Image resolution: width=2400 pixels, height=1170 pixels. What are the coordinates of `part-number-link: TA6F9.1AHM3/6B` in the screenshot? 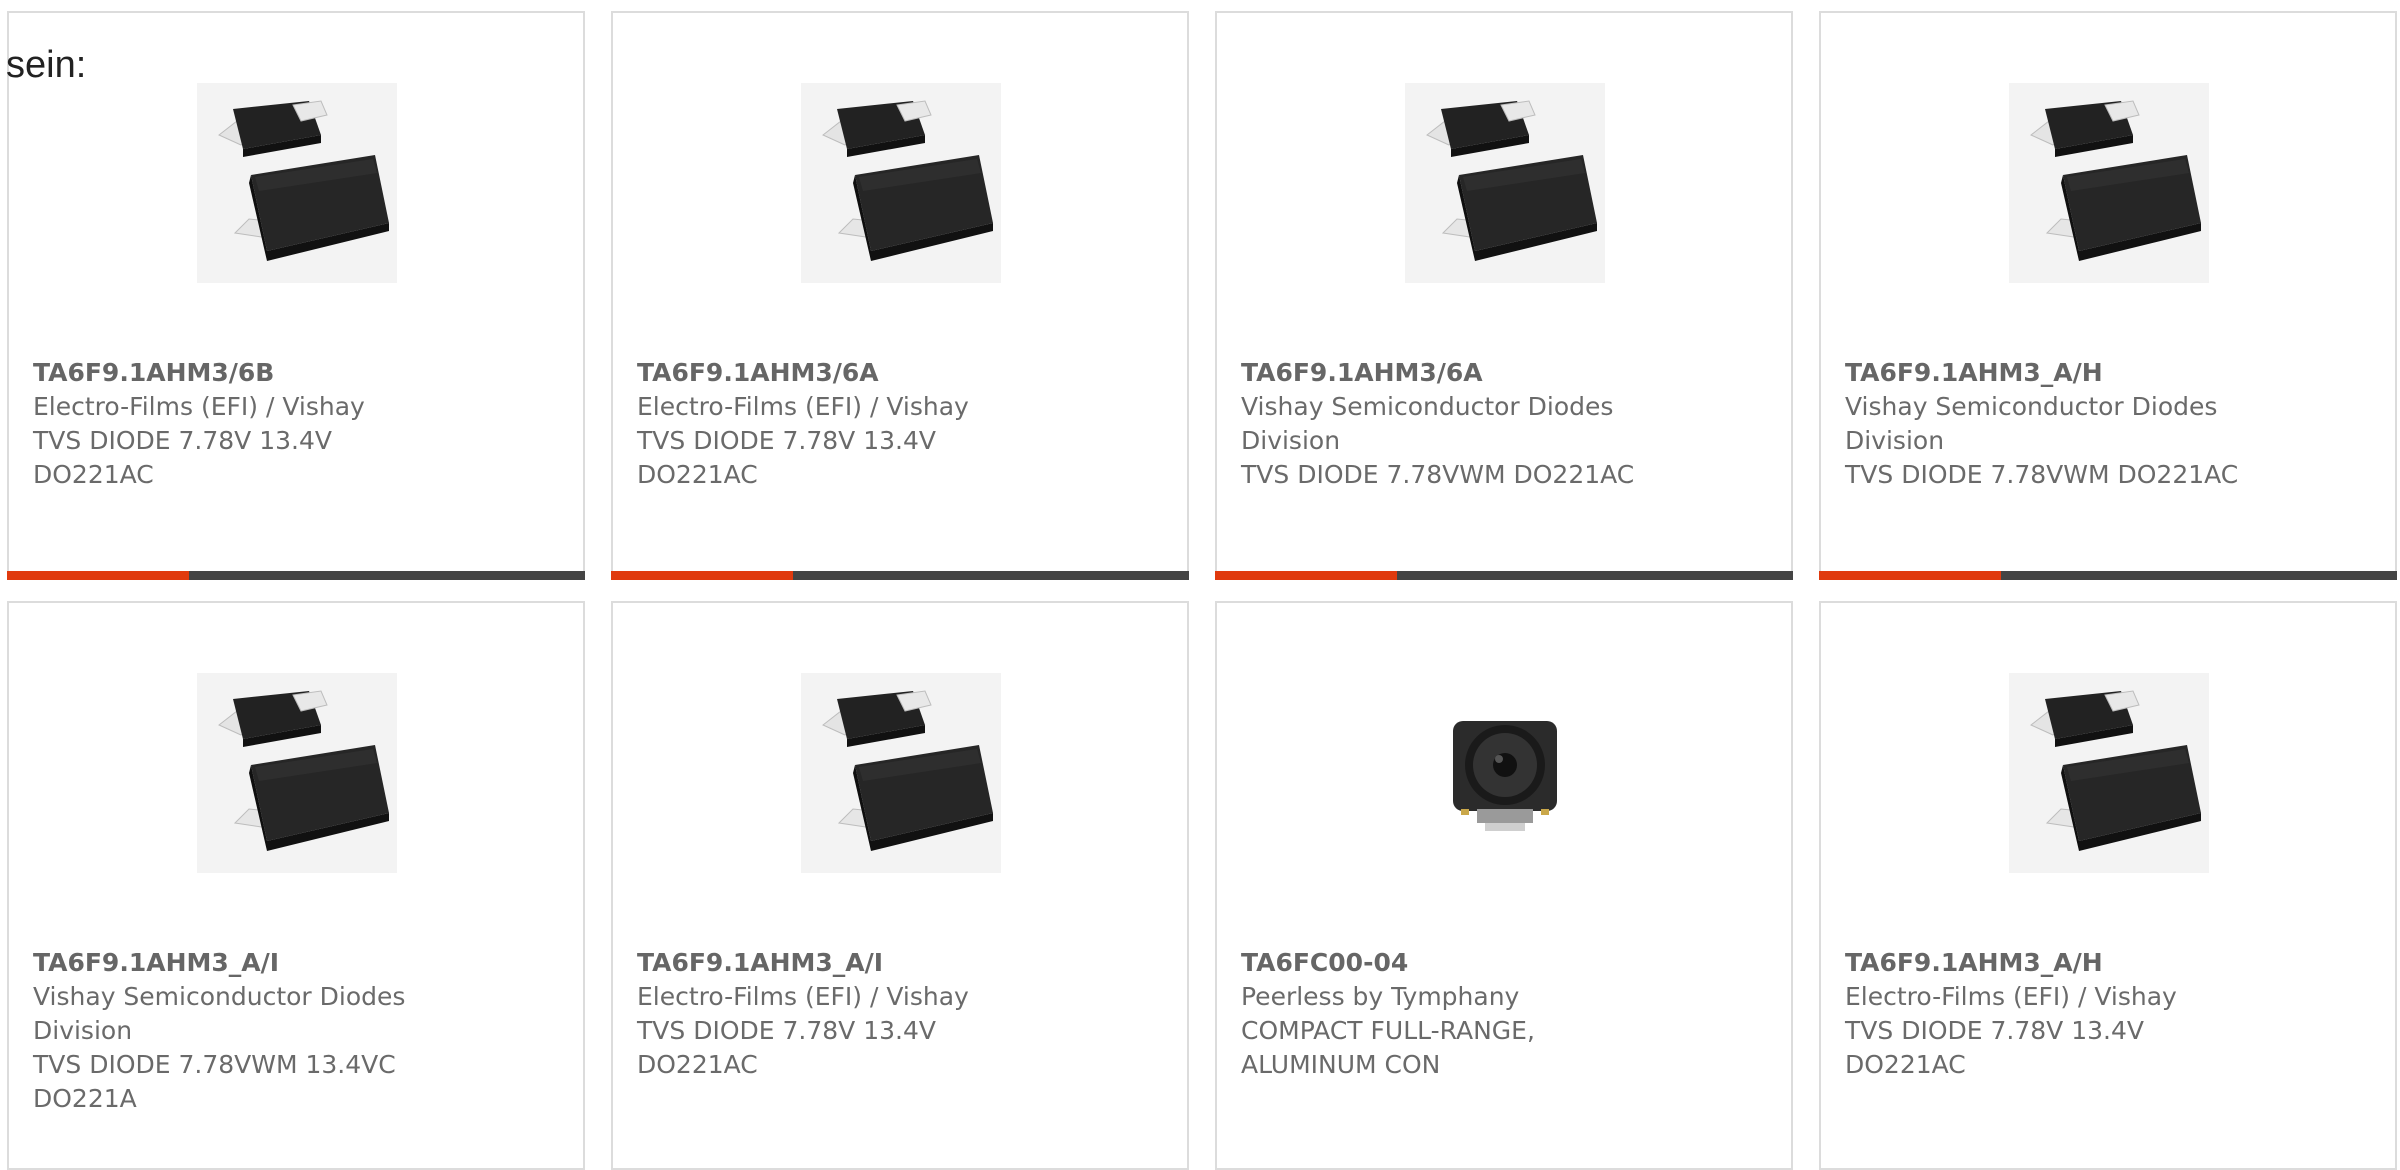 It's located at (243, 373).